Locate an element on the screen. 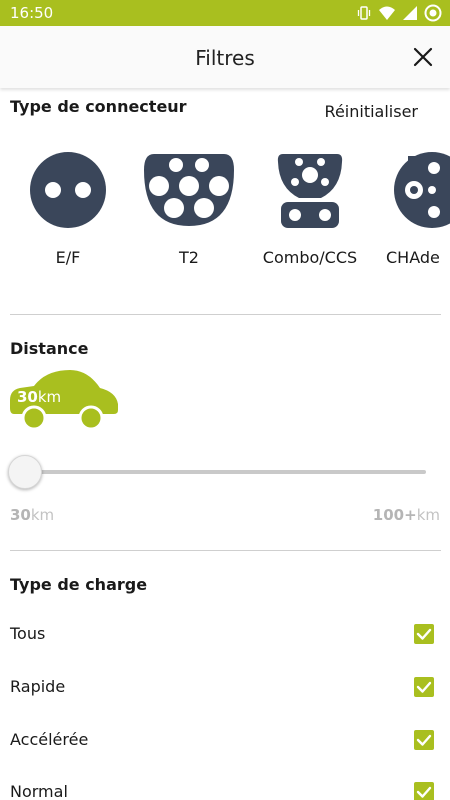  connector-ef: E/F is located at coordinates (68, 210).